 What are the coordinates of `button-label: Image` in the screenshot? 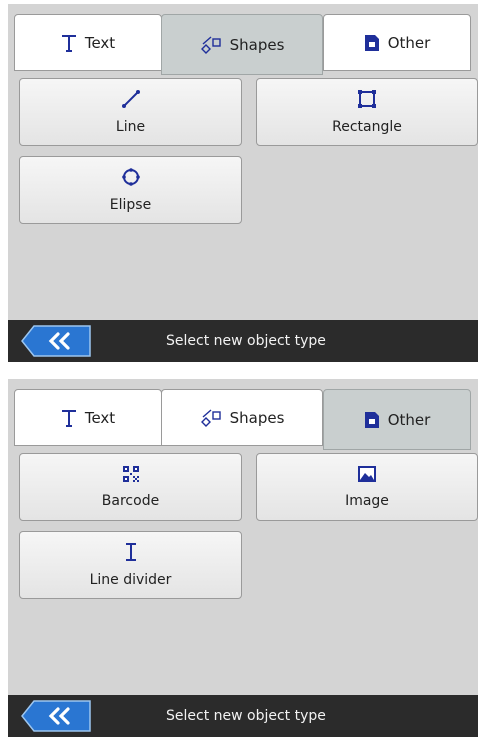 It's located at (367, 501).